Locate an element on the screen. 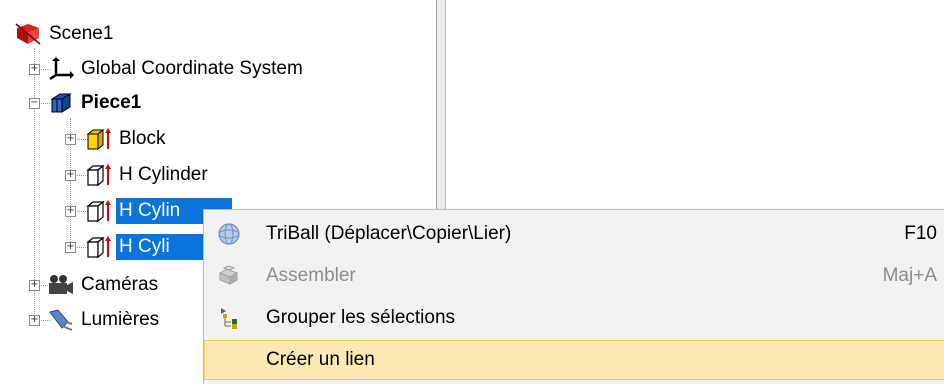 Image resolution: width=944 pixels, height=384 pixels. tree-node-block: Block is located at coordinates (126, 139).